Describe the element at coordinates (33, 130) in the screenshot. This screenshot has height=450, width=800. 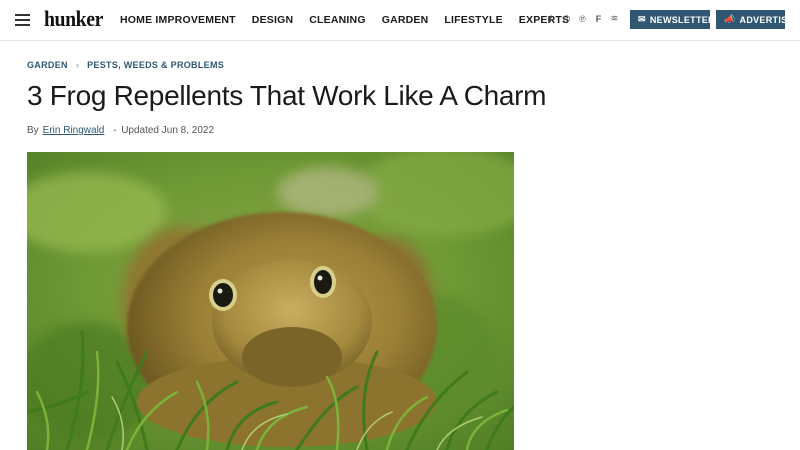
I see `by-label: By` at that location.